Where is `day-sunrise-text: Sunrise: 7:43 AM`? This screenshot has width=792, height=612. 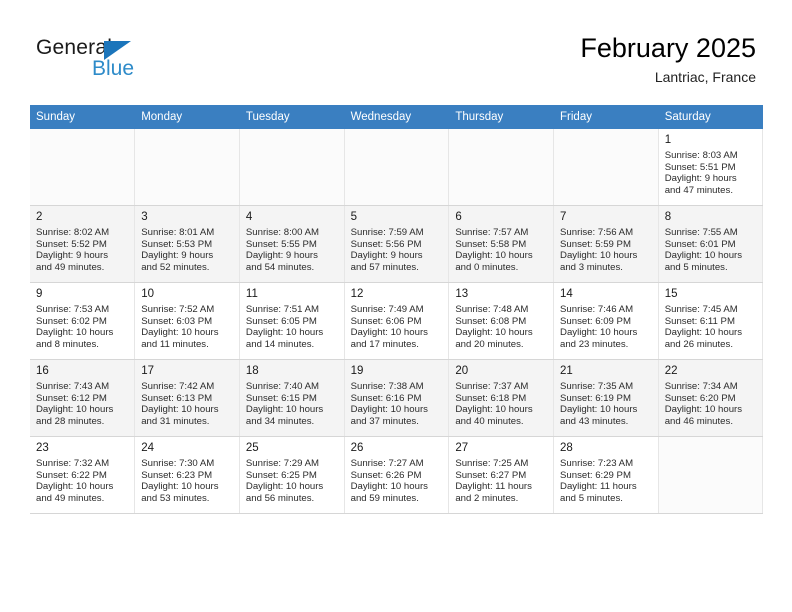 day-sunrise-text: Sunrise: 7:43 AM is located at coordinates (73, 386).